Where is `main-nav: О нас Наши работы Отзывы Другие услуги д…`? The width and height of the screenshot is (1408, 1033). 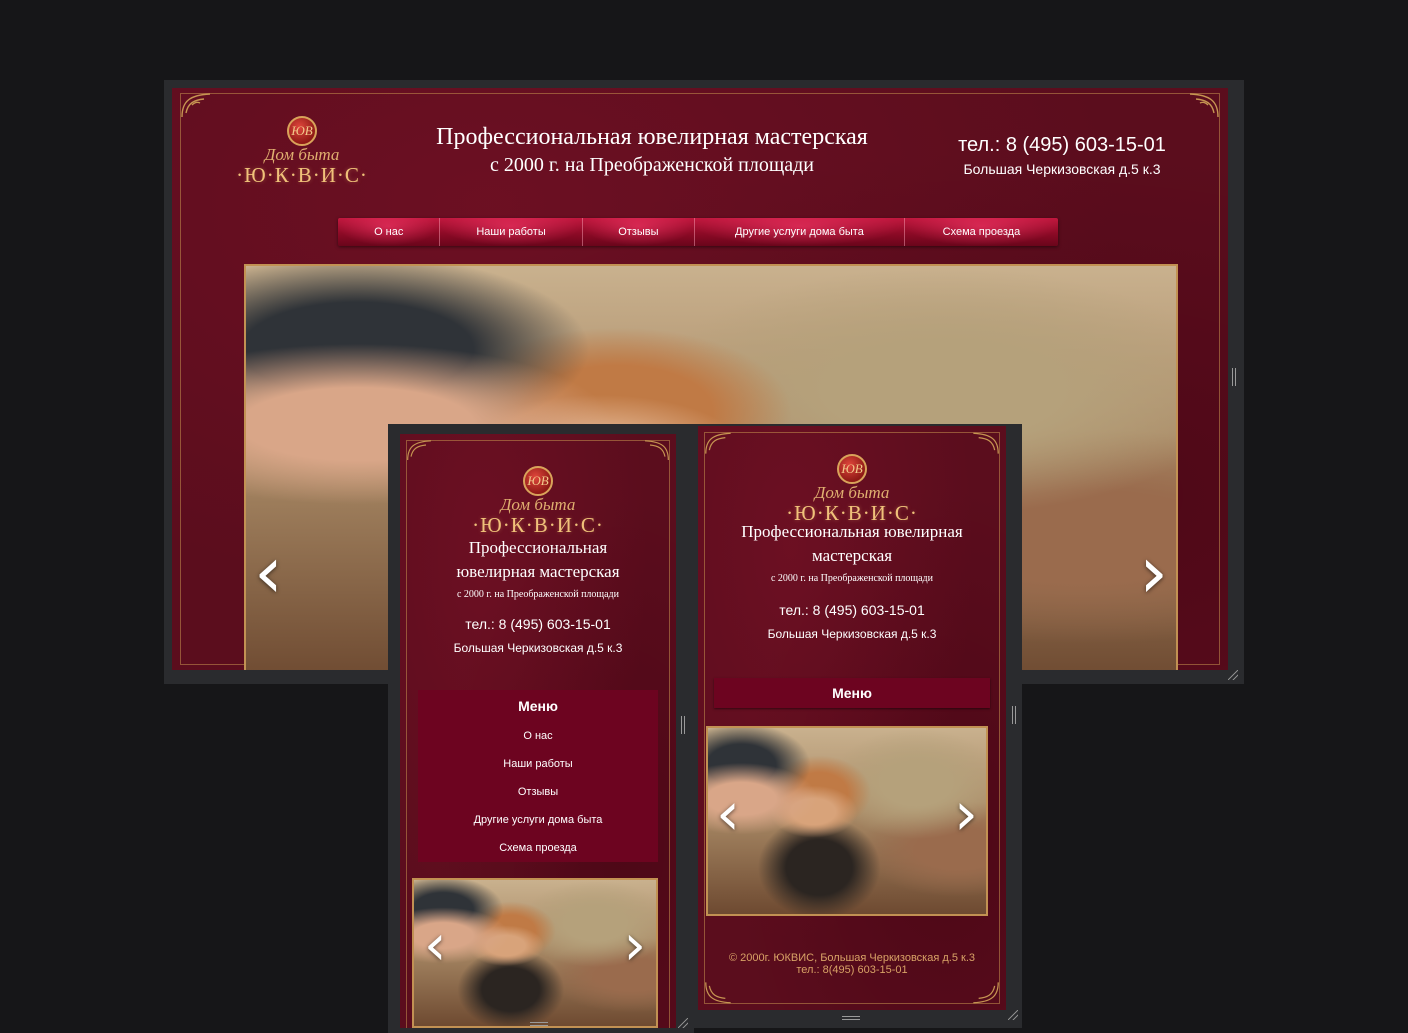
main-nav: О нас Наши работы Отзывы Другие услуги д… is located at coordinates (698, 232).